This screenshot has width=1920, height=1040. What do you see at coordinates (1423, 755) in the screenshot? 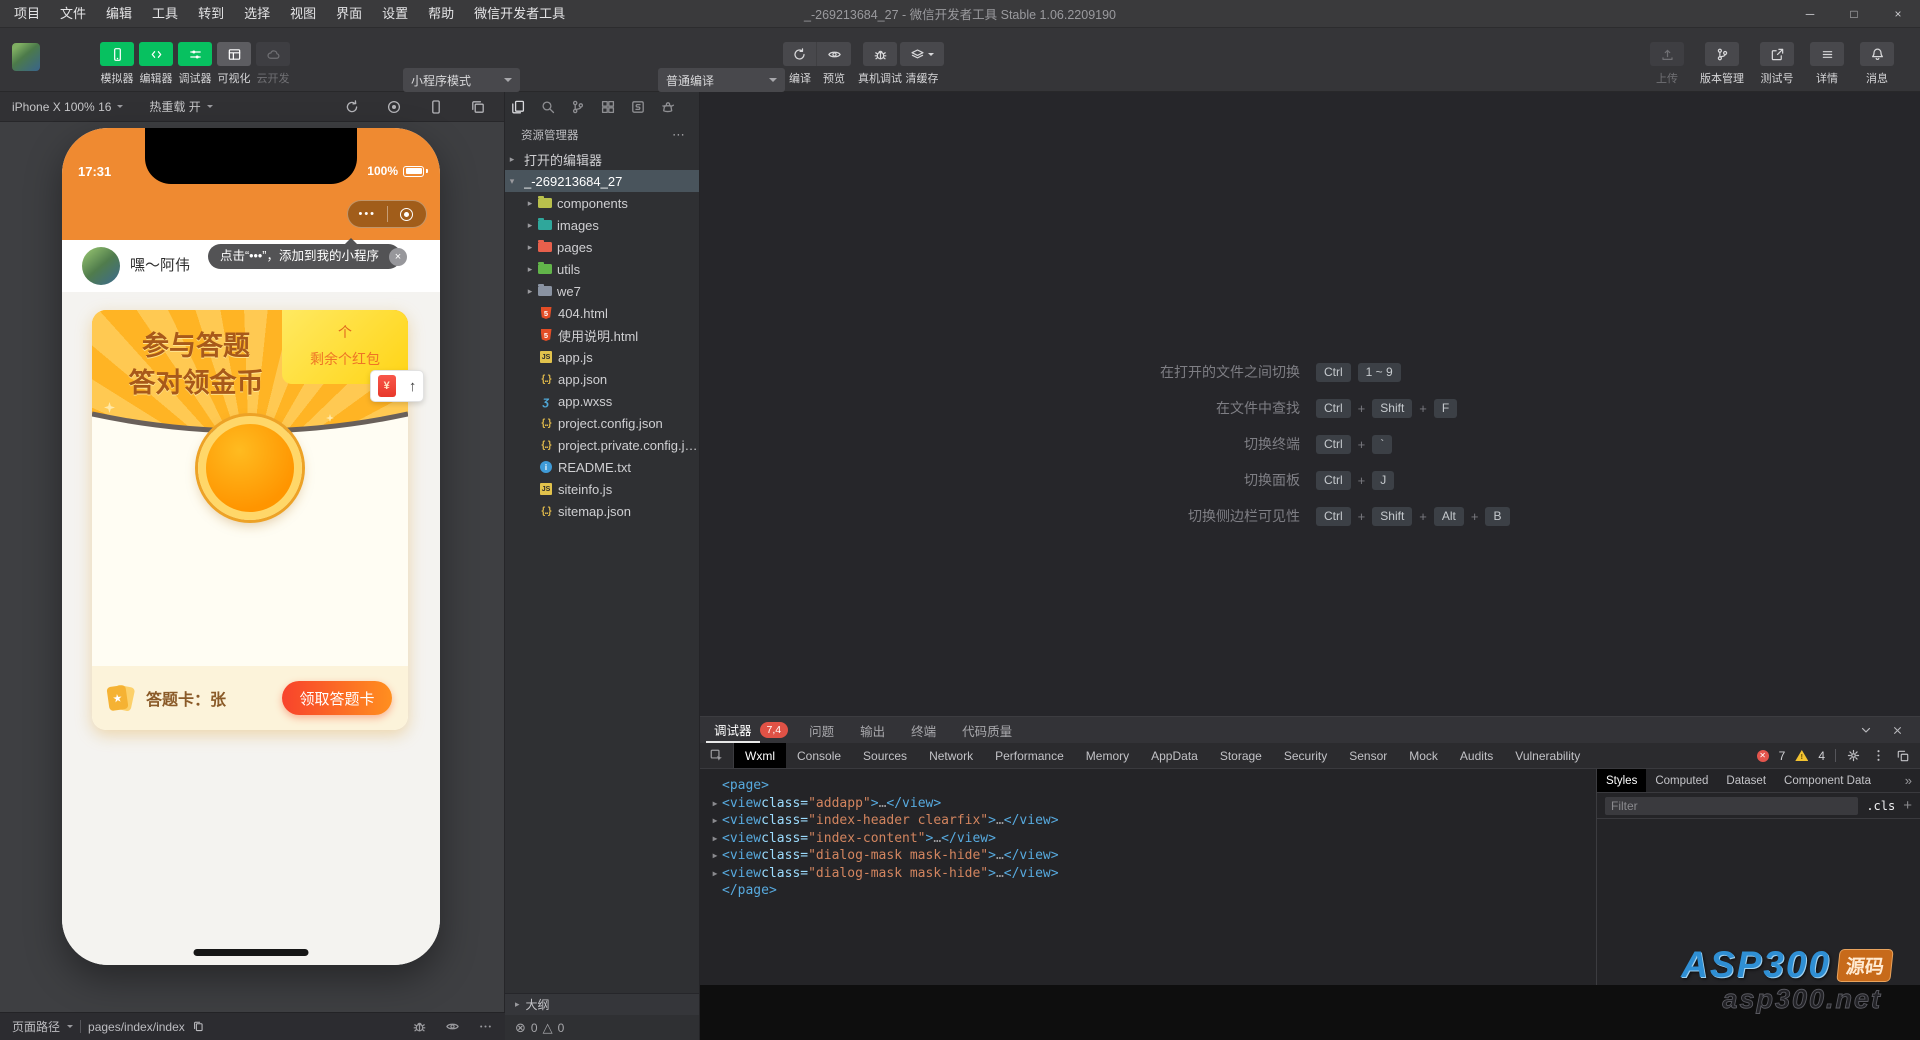
I see `devtools-tab-Mock: Mock` at bounding box center [1423, 755].